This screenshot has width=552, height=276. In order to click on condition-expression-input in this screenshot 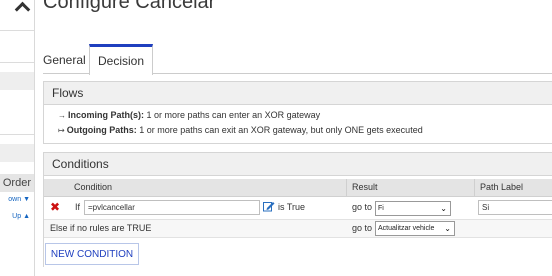, I will do `click(172, 207)`.